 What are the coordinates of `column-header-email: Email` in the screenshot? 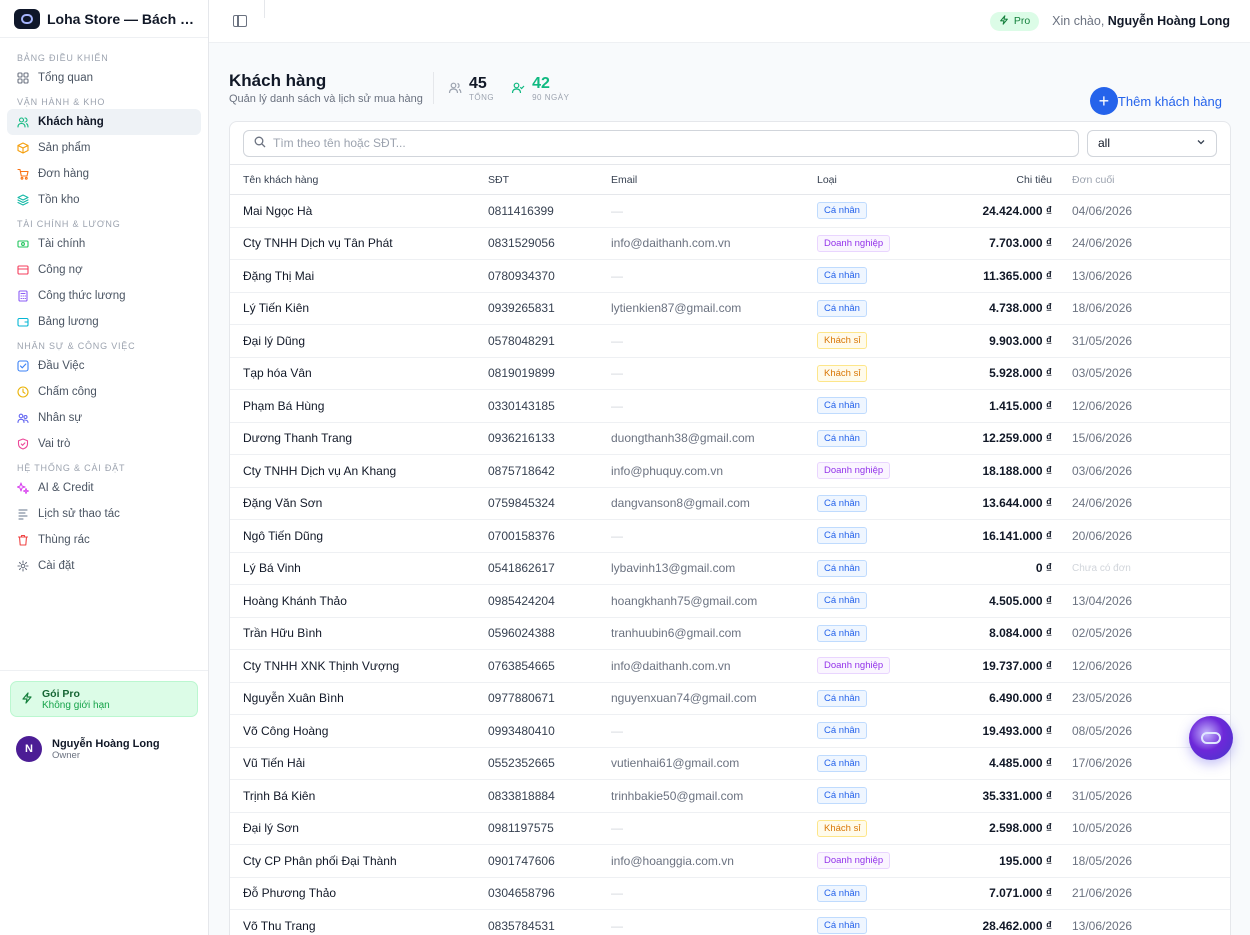 It's located at (714, 179).